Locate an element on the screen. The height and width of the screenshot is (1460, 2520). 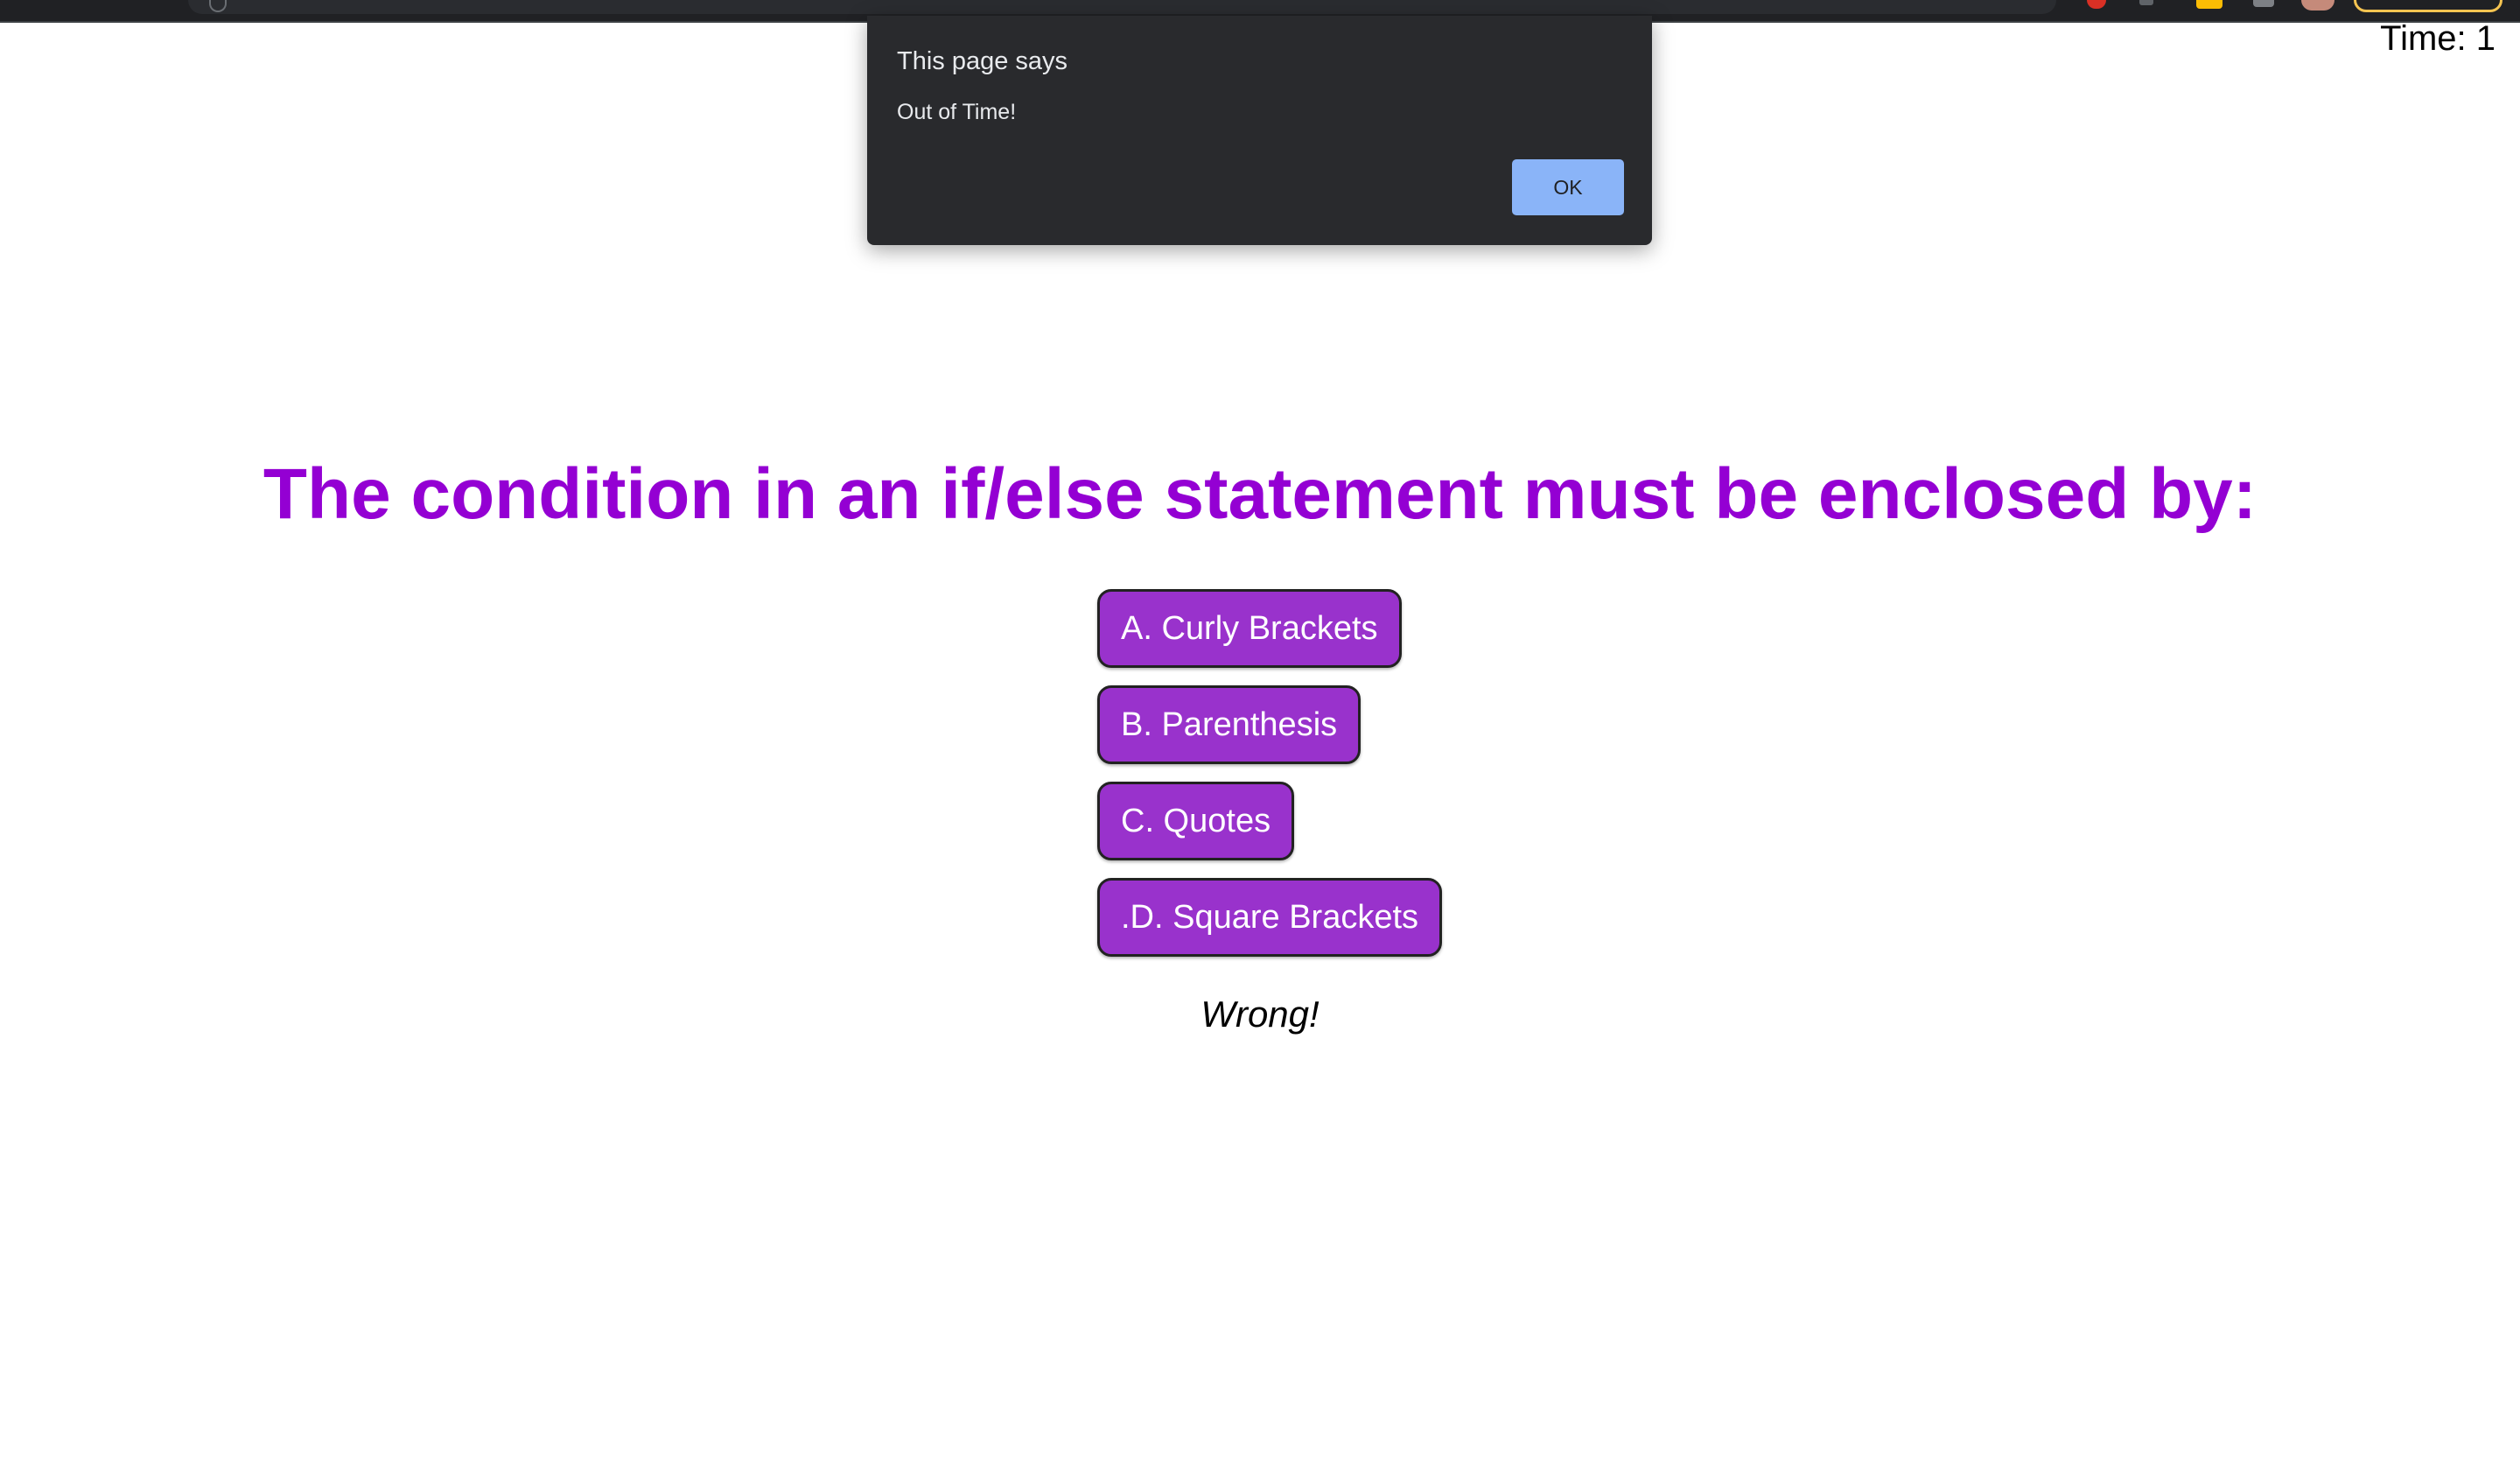
puzzle-icon is located at coordinates (2146, 2).